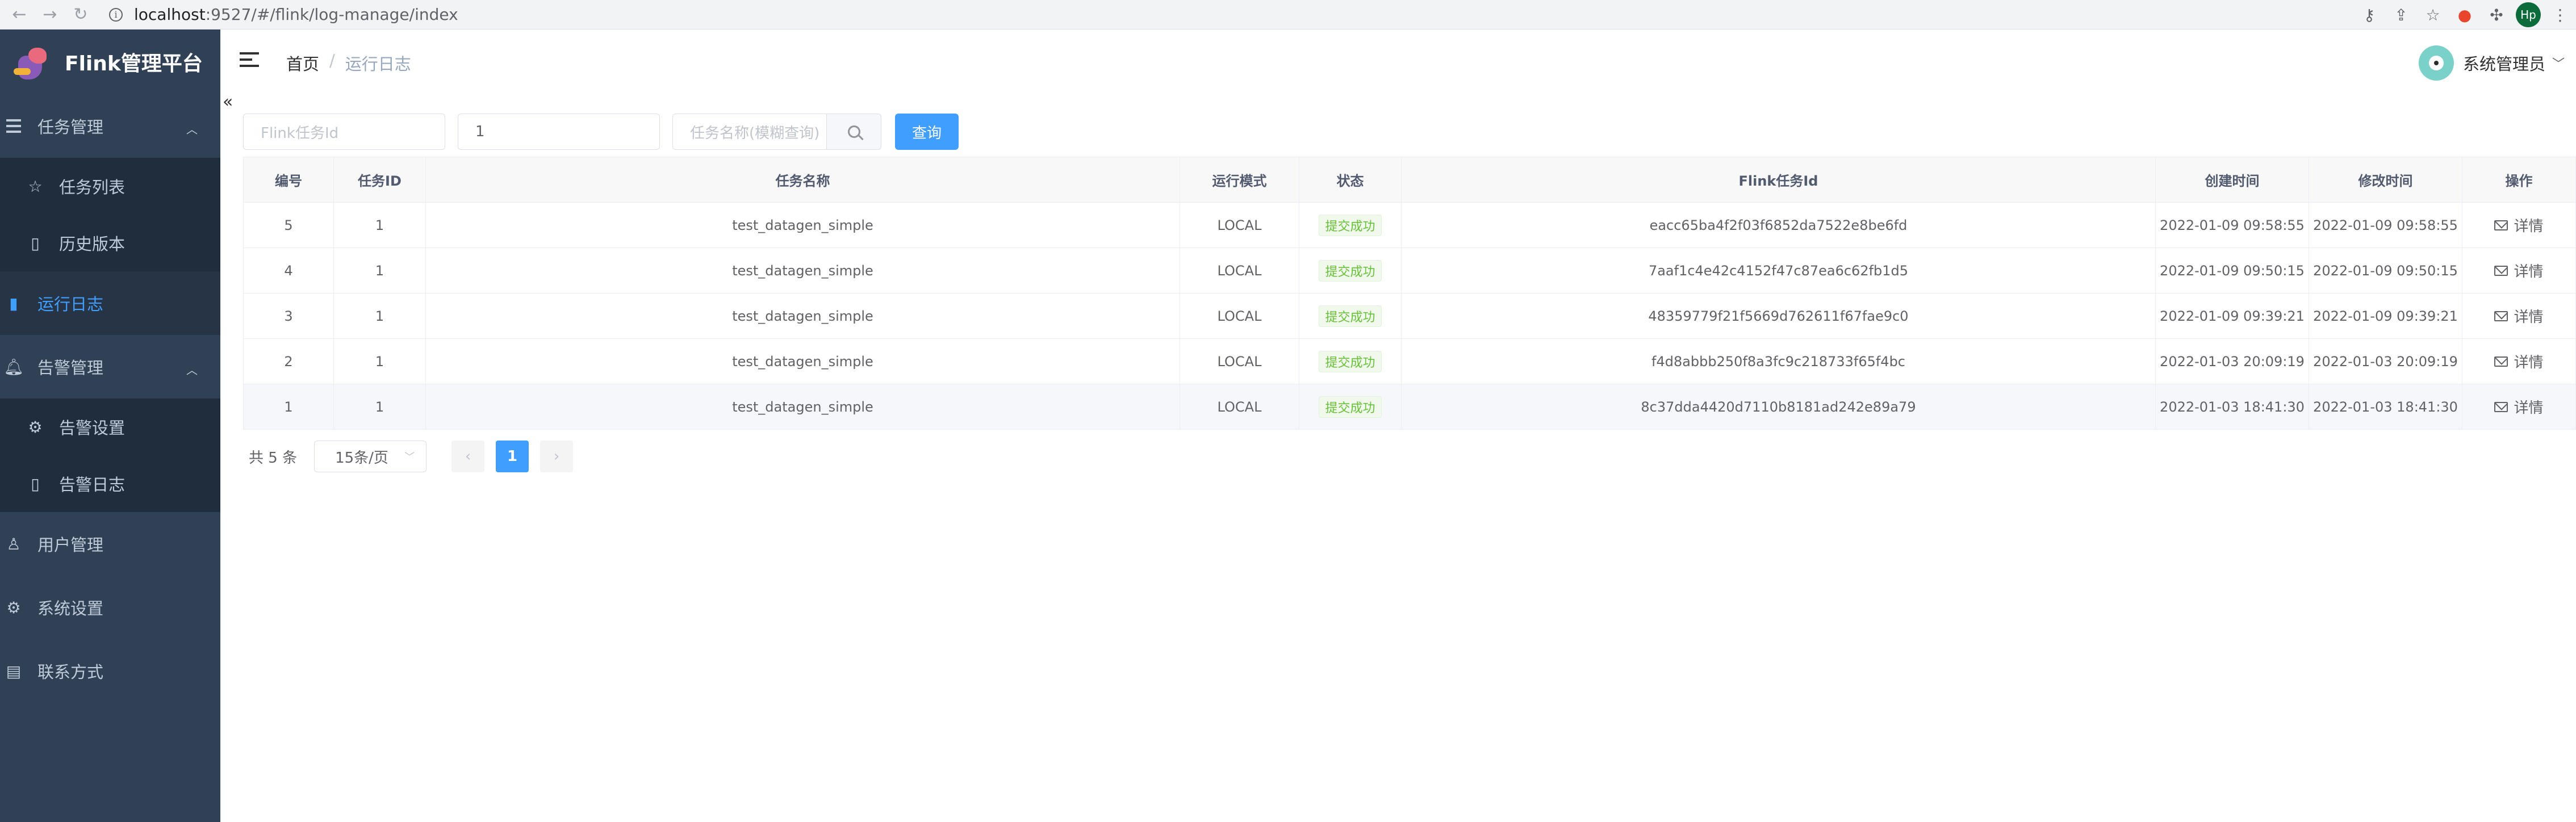  What do you see at coordinates (110, 303) in the screenshot?
I see `sidebar-item-run-logs: ▮ 运行日志` at bounding box center [110, 303].